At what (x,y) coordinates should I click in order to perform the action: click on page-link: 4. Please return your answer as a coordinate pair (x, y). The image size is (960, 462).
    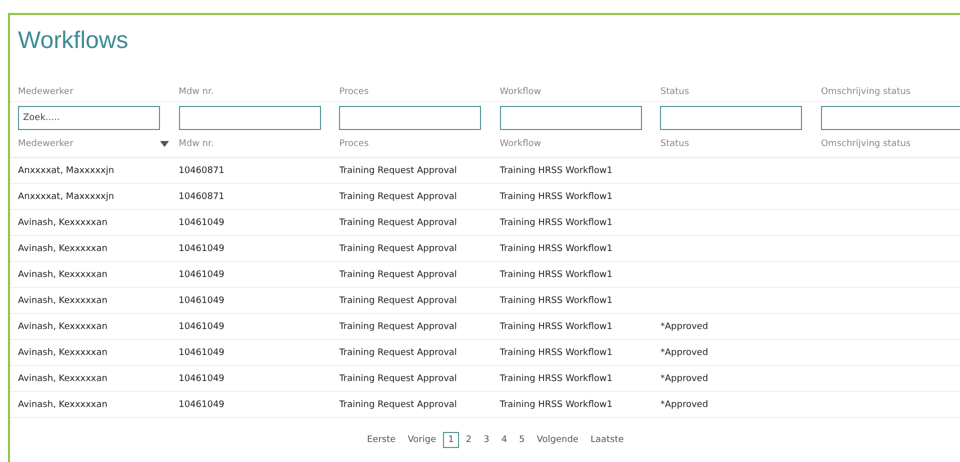
    Looking at the image, I should click on (504, 440).